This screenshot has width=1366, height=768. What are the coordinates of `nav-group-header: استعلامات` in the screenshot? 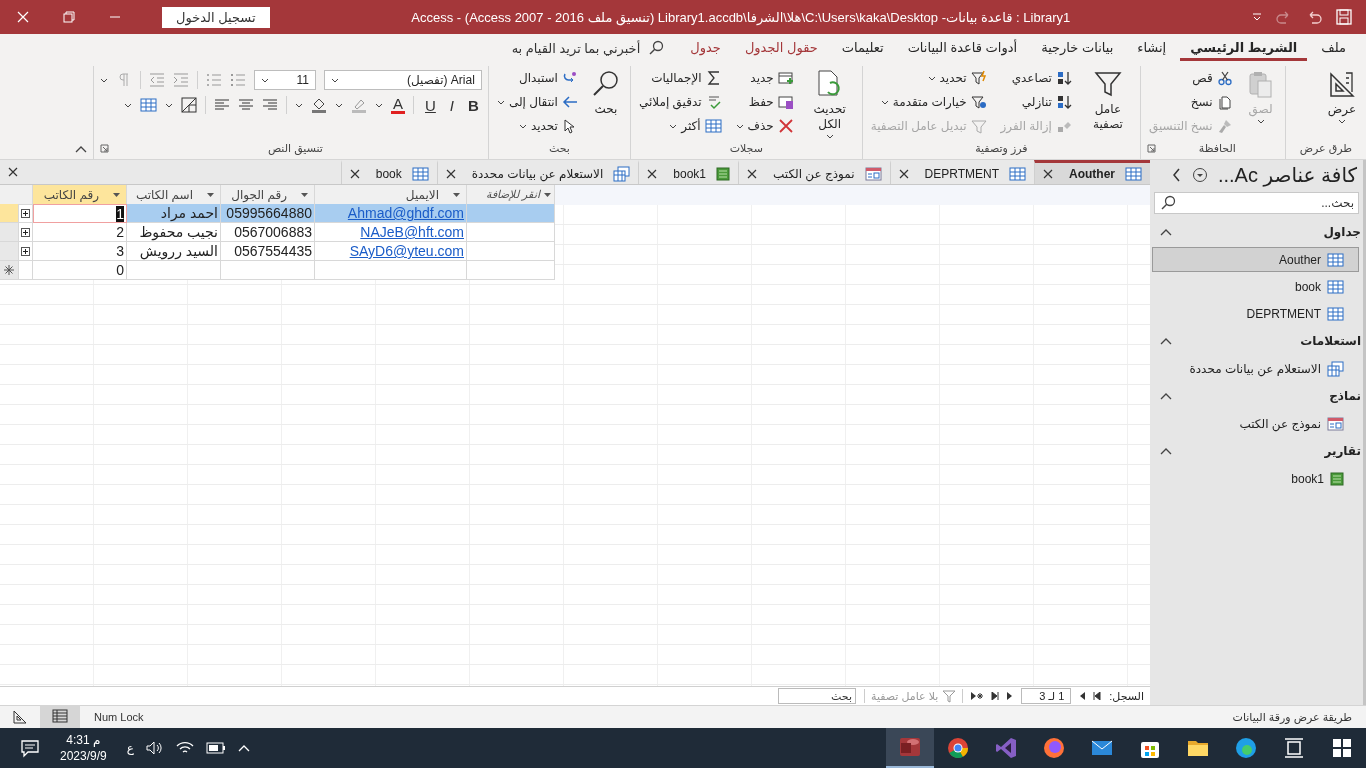 It's located at (1256, 341).